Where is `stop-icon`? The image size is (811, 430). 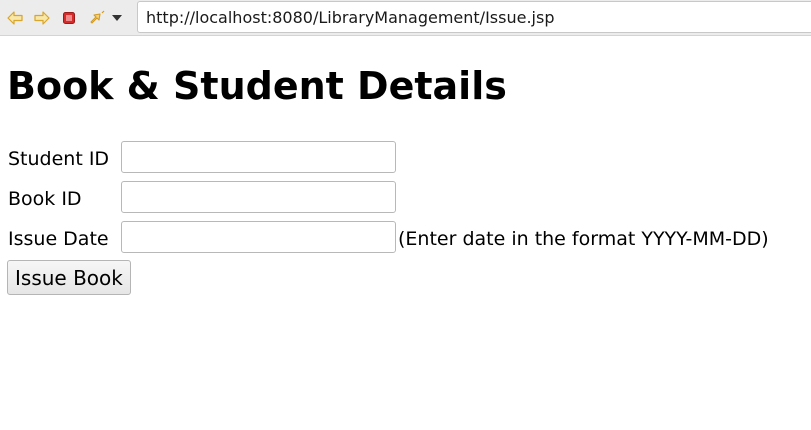 stop-icon is located at coordinates (69, 18).